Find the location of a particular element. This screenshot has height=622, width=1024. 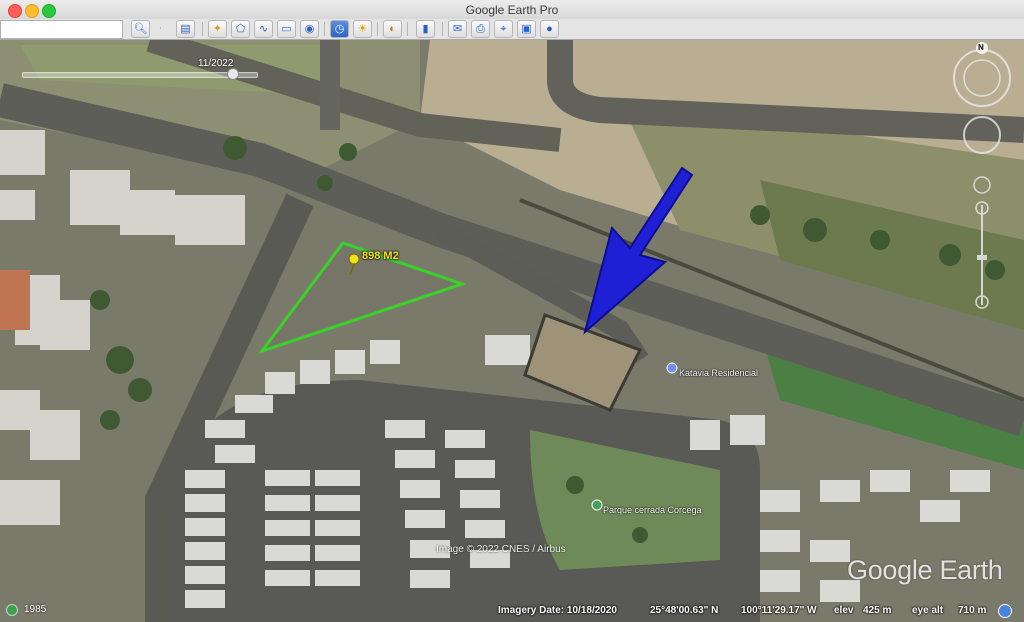

imagery-copyright: Image © 2022 CNES / Airbus is located at coordinates (501, 549).